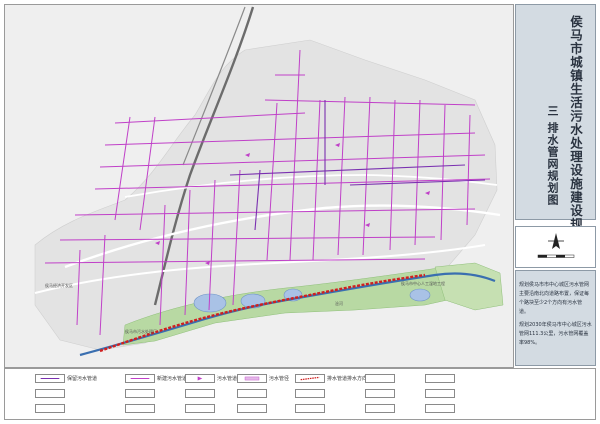 The width and height of the screenshot is (600, 424). Describe the element at coordinates (420, 295) in the screenshot. I see `lake` at that location.